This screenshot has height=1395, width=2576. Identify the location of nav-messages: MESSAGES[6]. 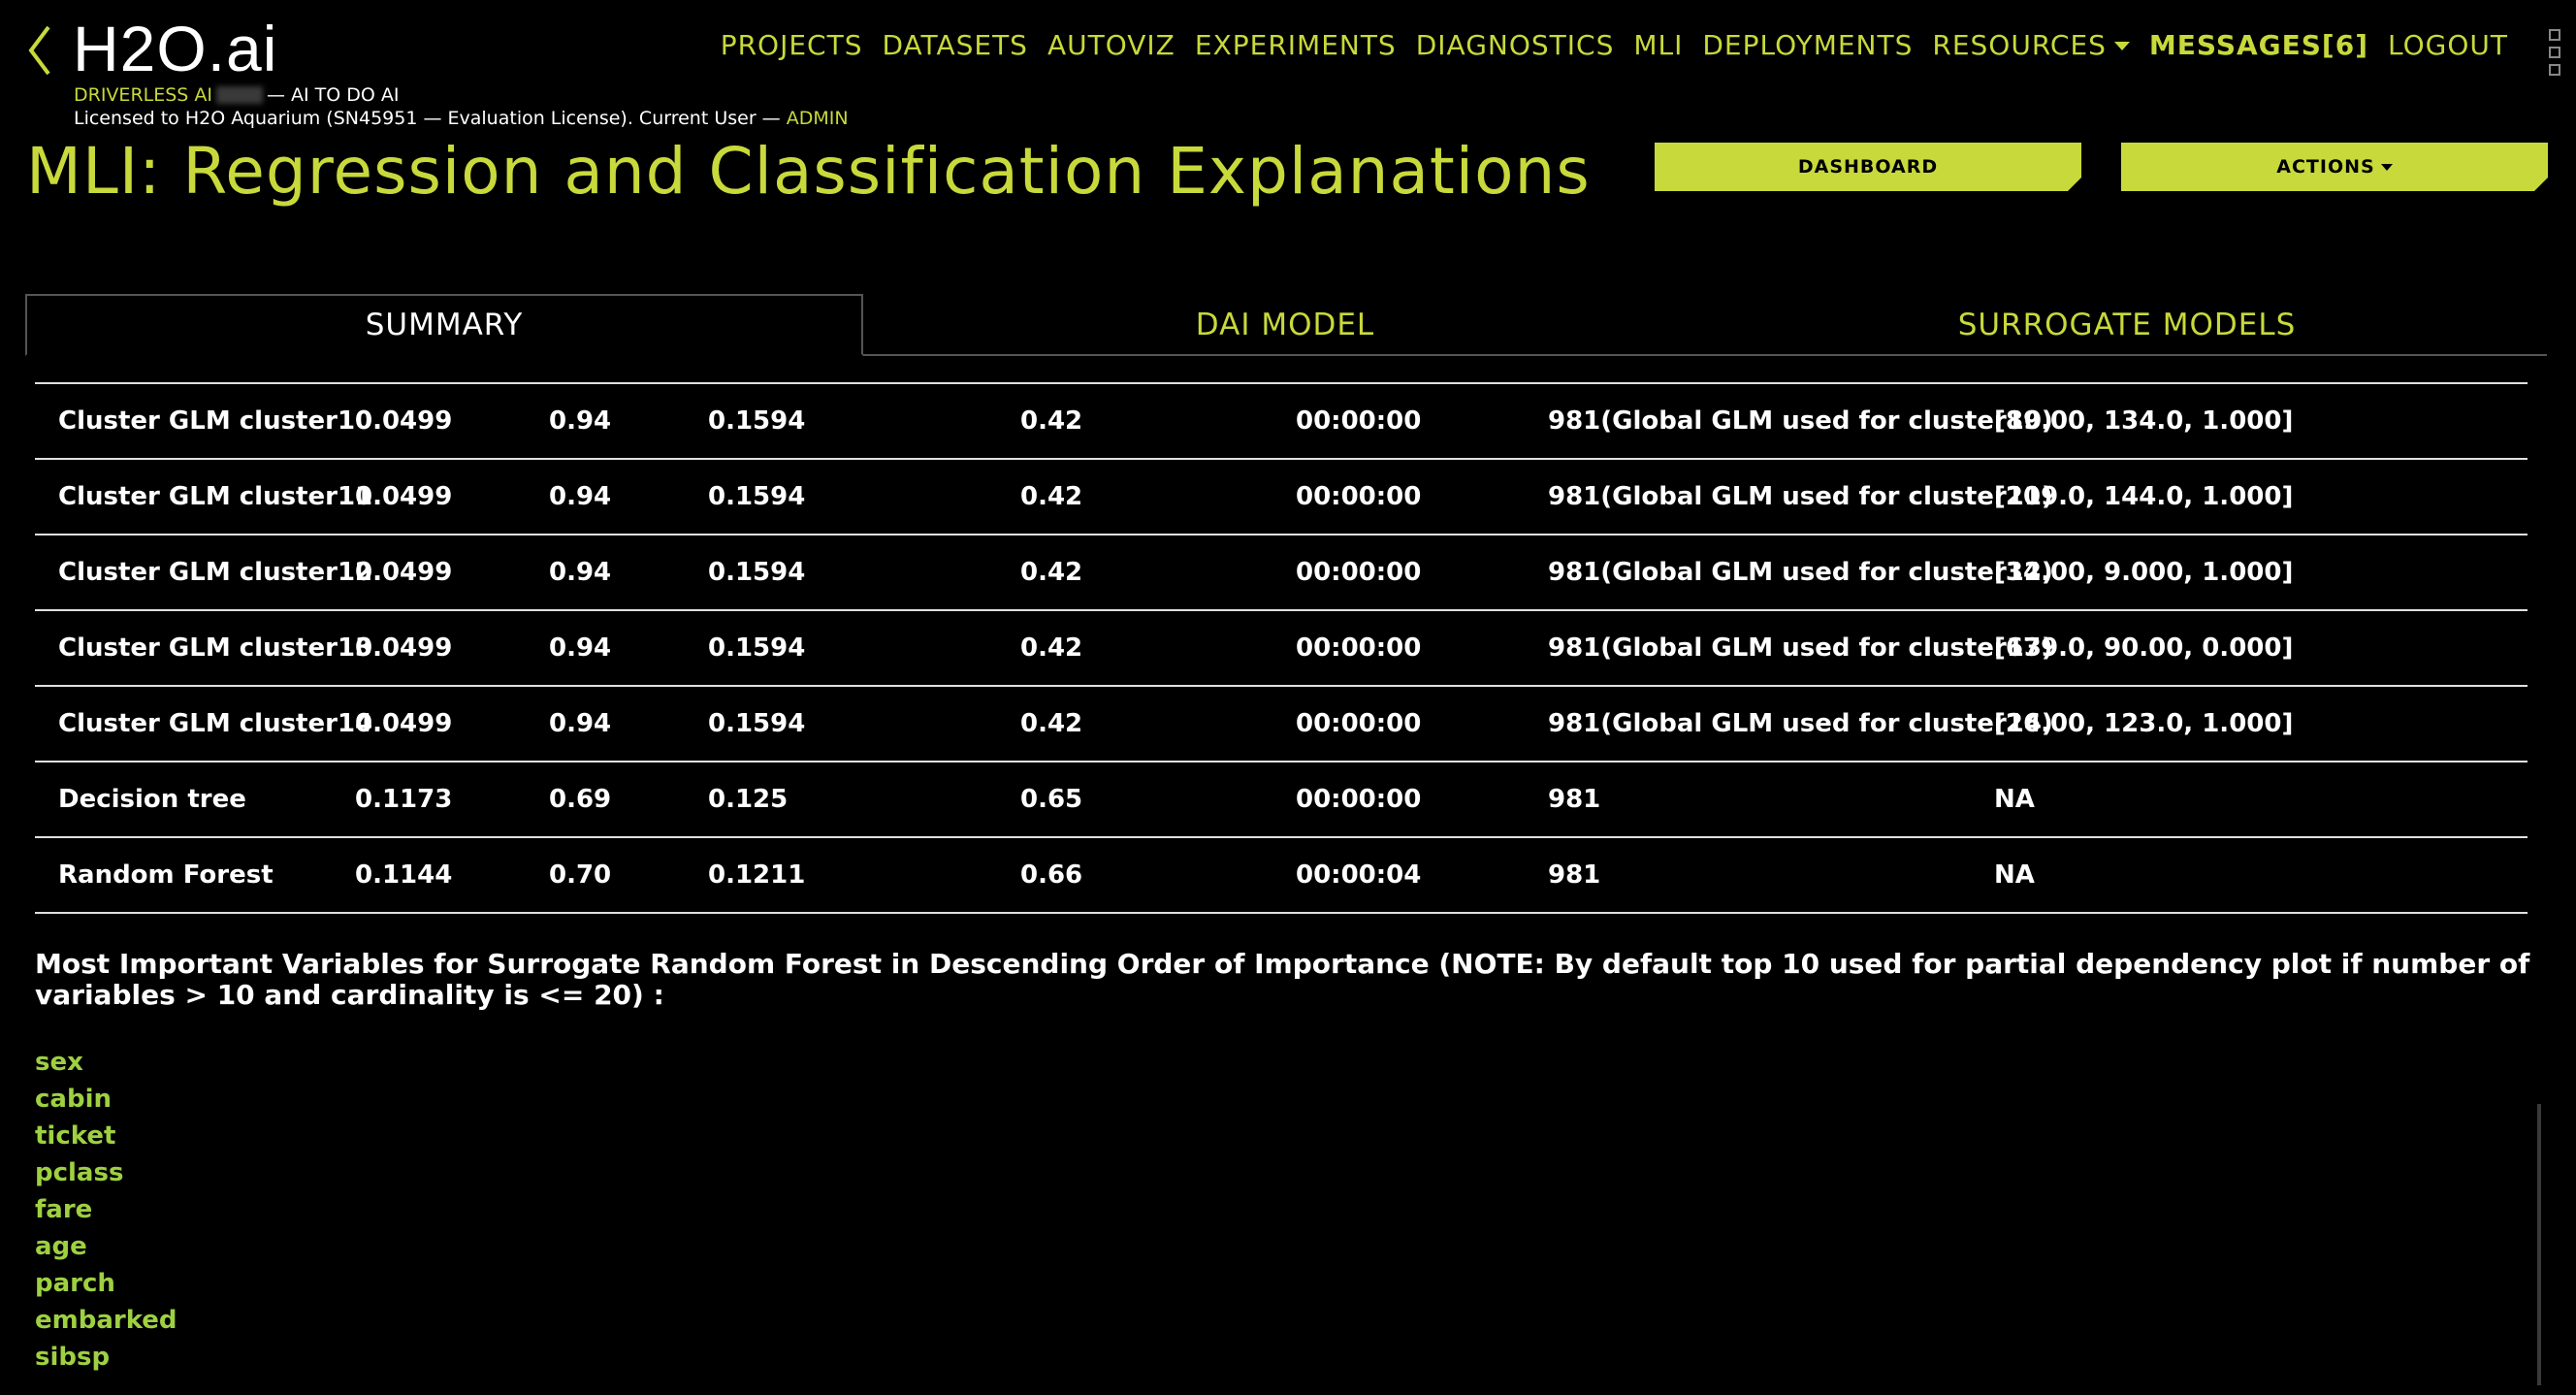
(2258, 45).